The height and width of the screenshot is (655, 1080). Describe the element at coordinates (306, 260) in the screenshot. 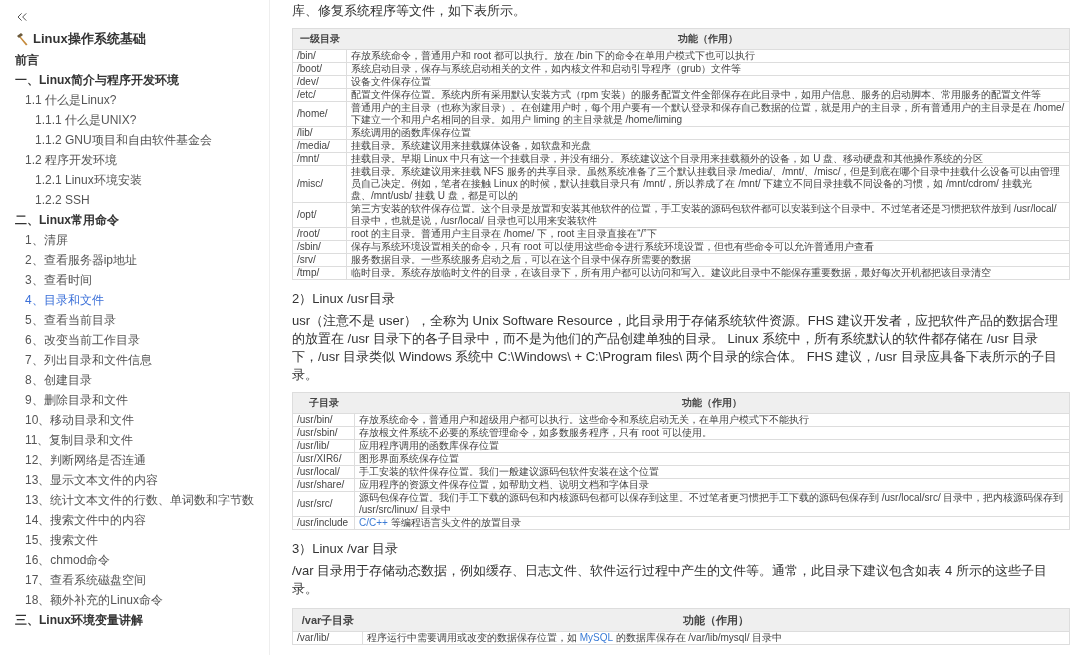

I see `table-cell-text: /srv/` at that location.